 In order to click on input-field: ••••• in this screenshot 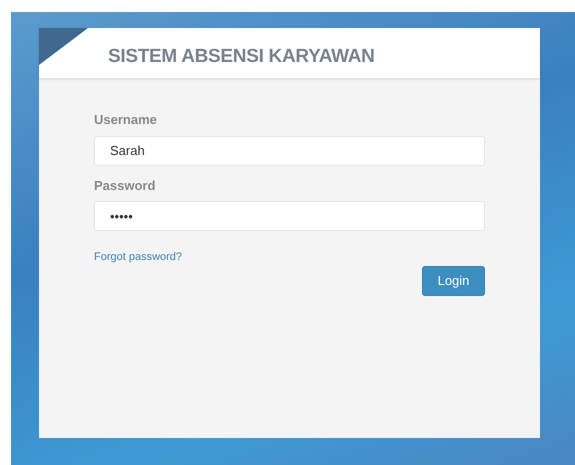, I will do `click(289, 216)`.